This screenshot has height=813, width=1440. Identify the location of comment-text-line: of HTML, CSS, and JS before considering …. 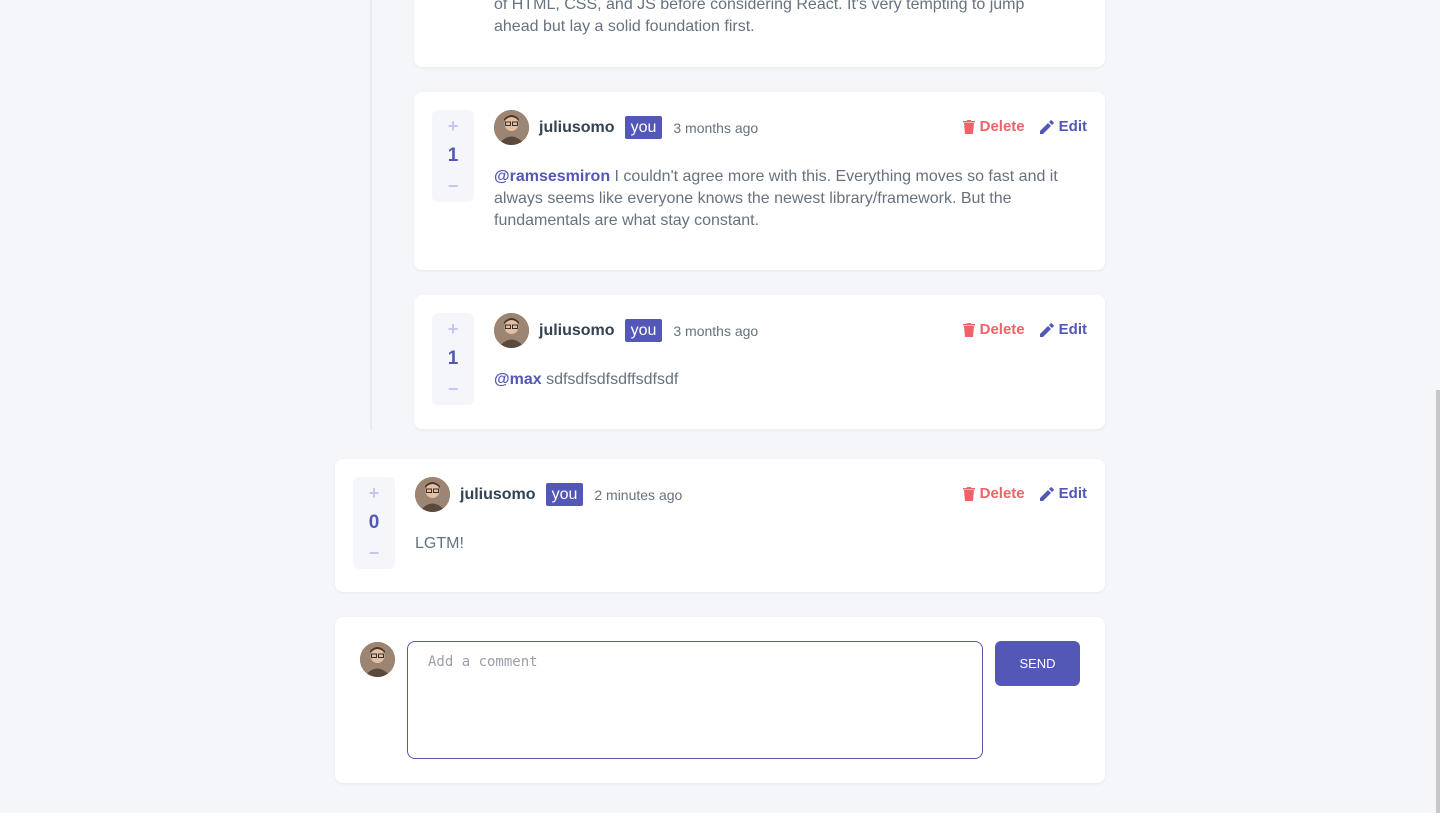
(759, 6).